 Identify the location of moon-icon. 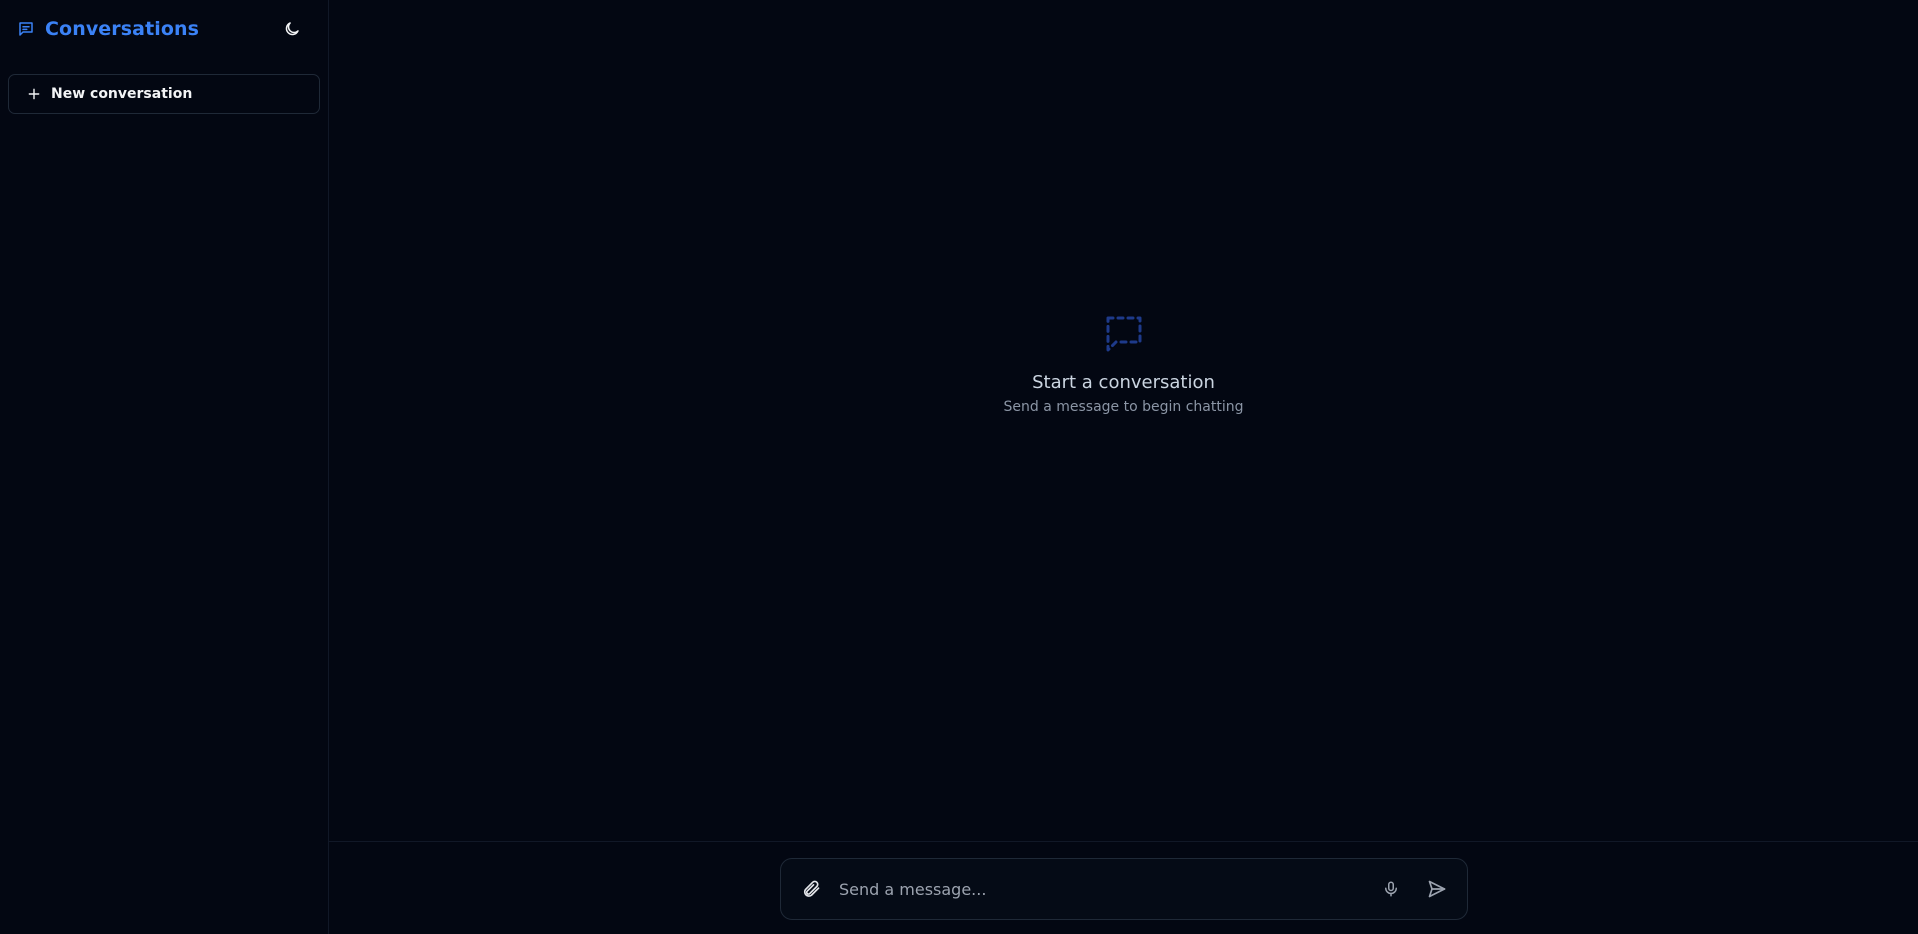
(292, 29).